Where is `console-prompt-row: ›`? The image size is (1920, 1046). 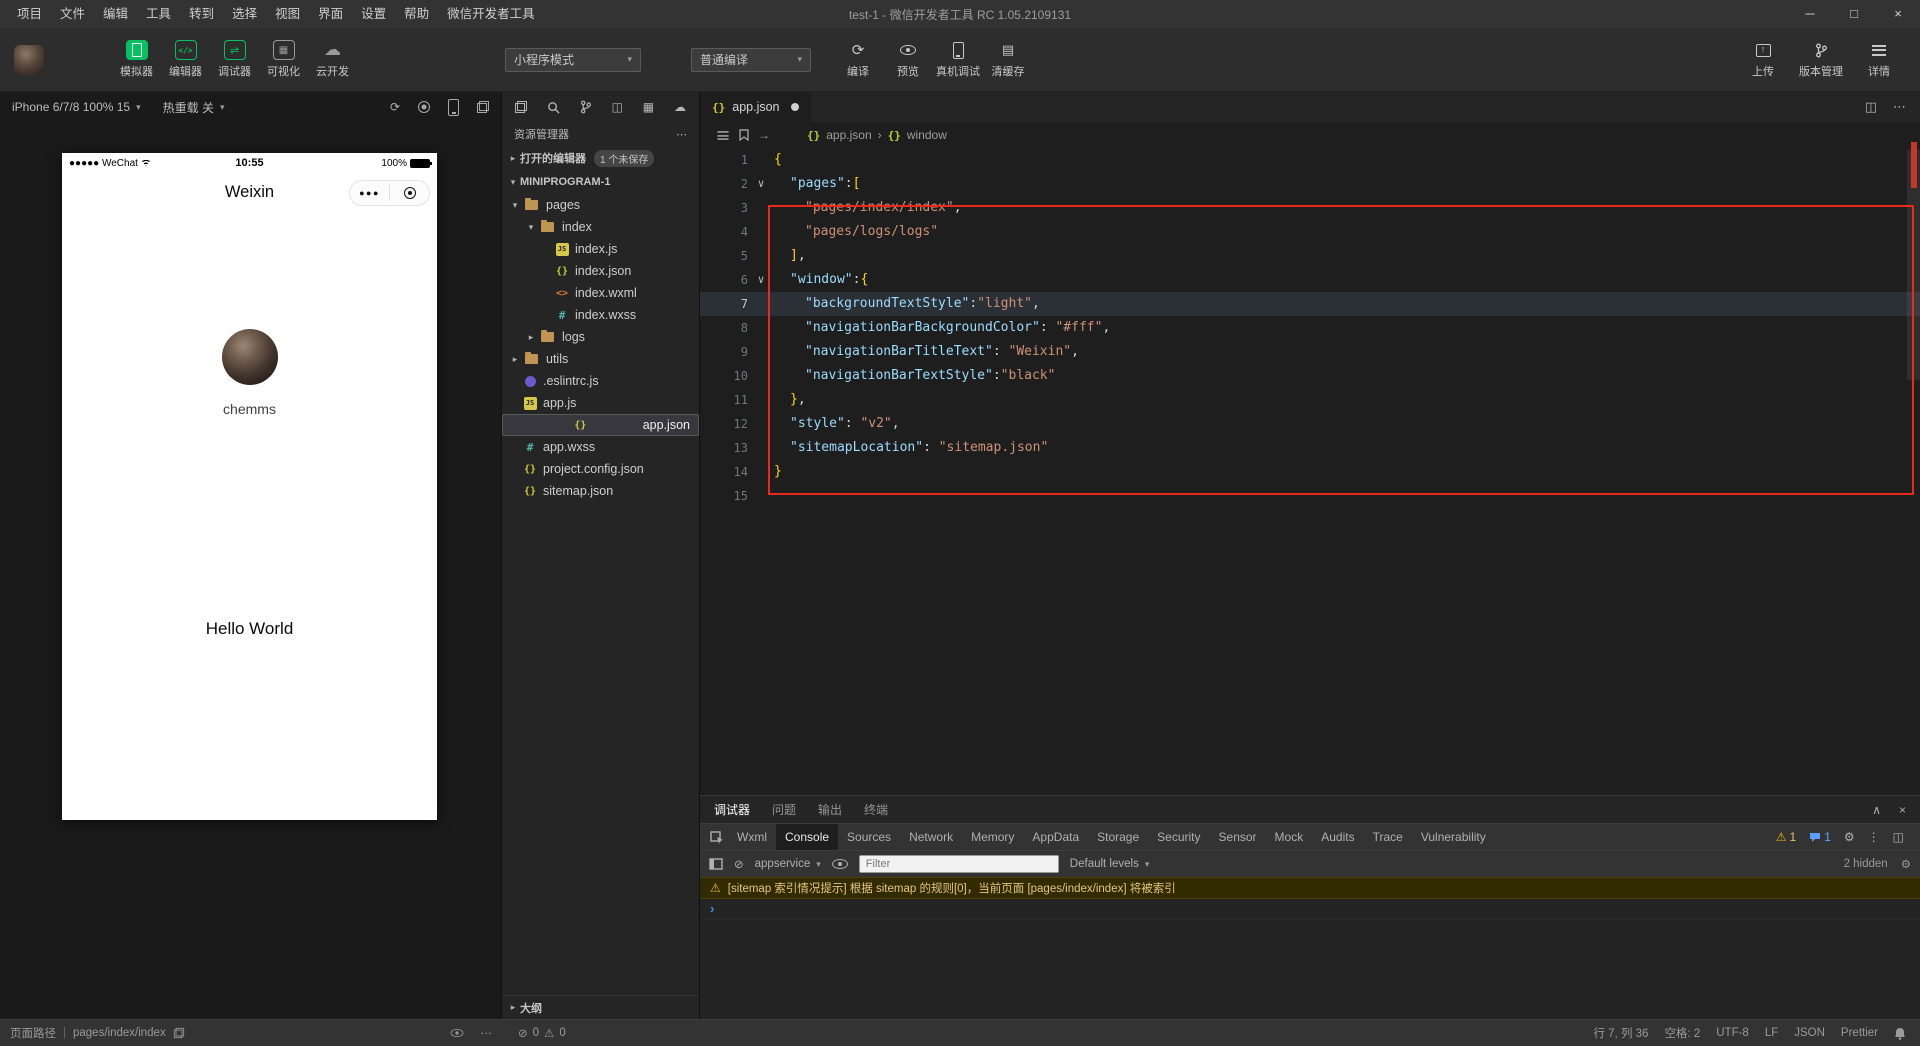
console-prompt-row: › is located at coordinates (1310, 909).